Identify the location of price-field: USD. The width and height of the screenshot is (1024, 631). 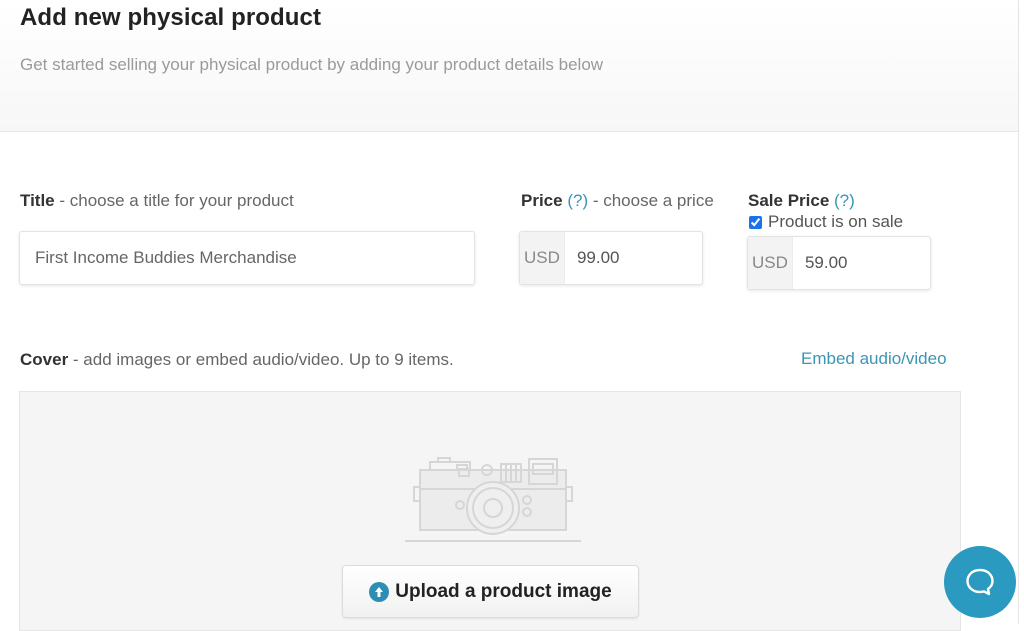
(611, 258).